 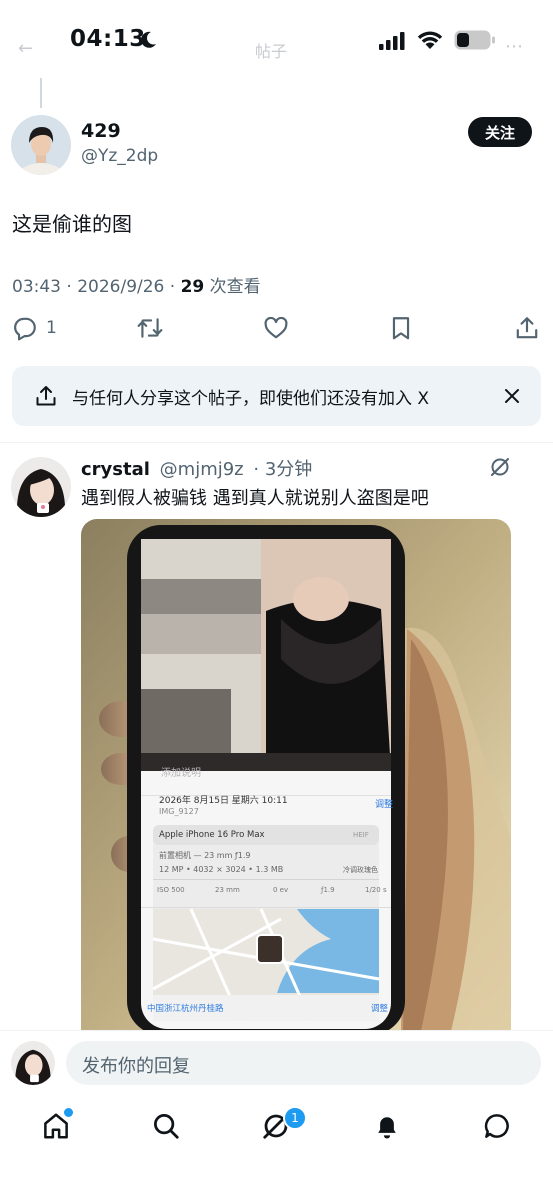 I want to click on like-action, so click(x=276, y=328).